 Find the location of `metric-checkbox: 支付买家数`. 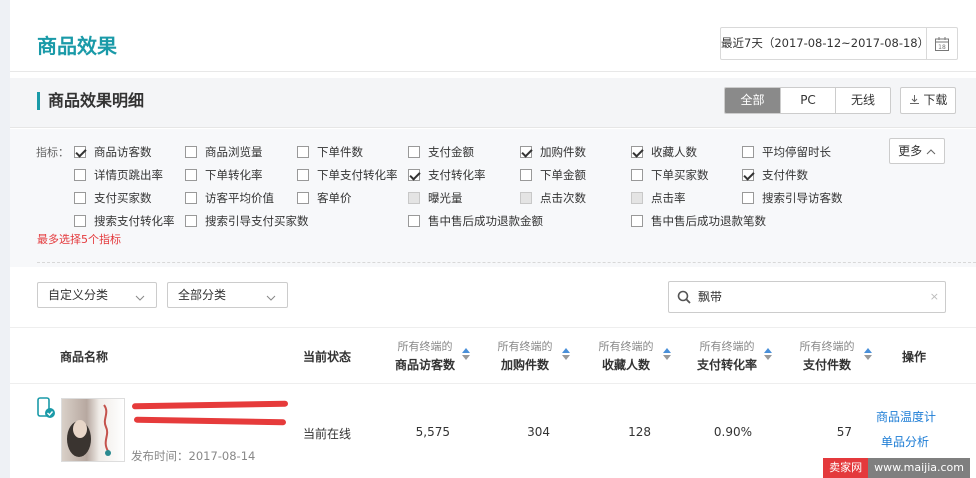

metric-checkbox: 支付买家数 is located at coordinates (113, 198).